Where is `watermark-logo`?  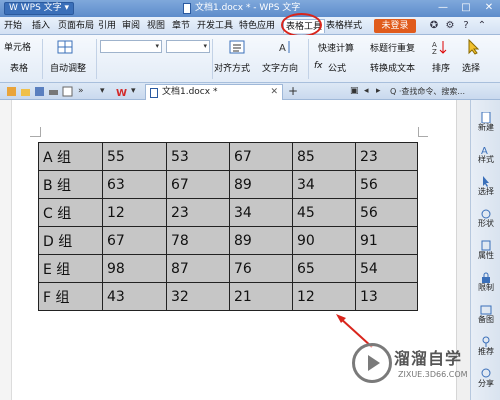 watermark-logo is located at coordinates (372, 363).